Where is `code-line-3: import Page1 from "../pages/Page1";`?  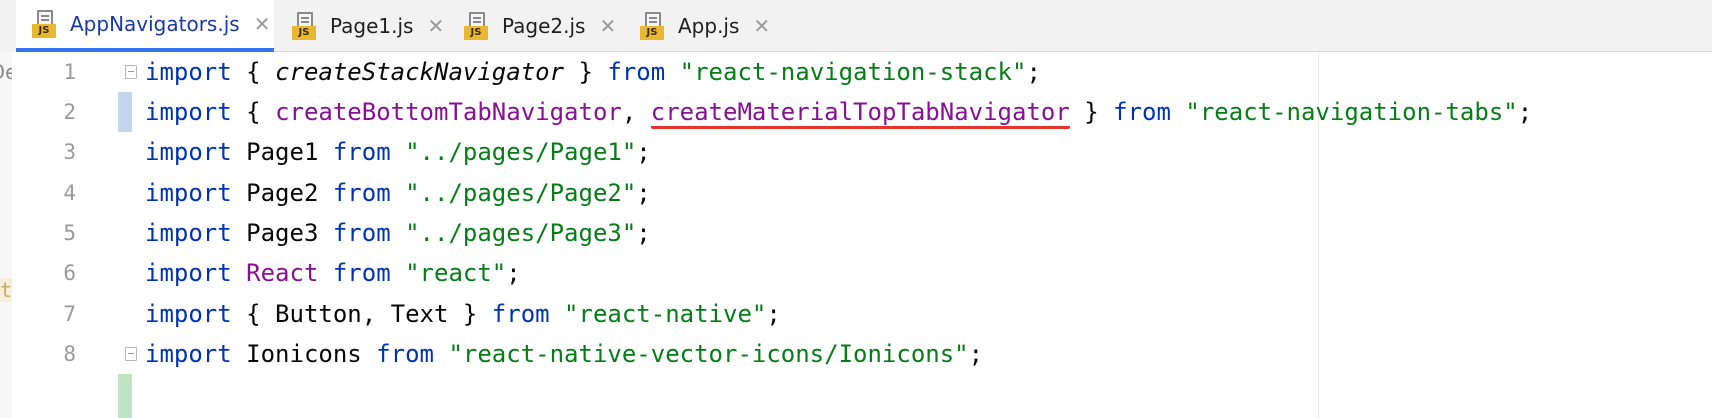
code-line-3: import Page1 from "../pages/Page1"; is located at coordinates (398, 152).